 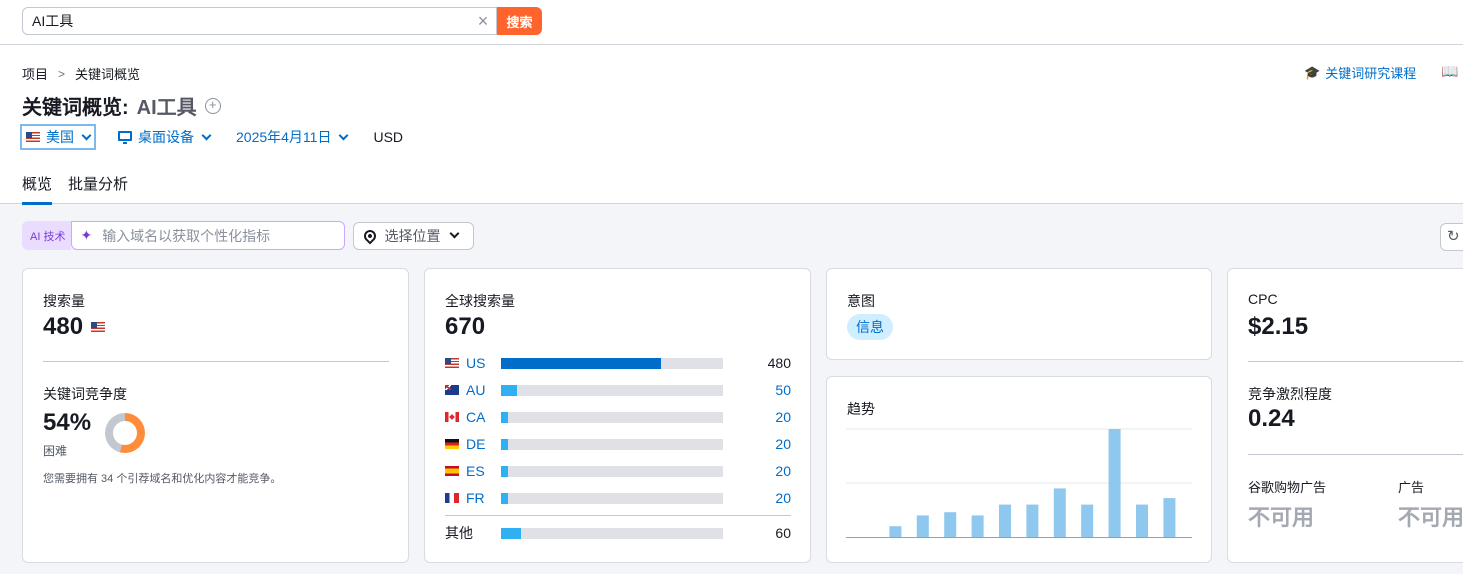 I want to click on refresh-button: ↻, so click(x=1451, y=237).